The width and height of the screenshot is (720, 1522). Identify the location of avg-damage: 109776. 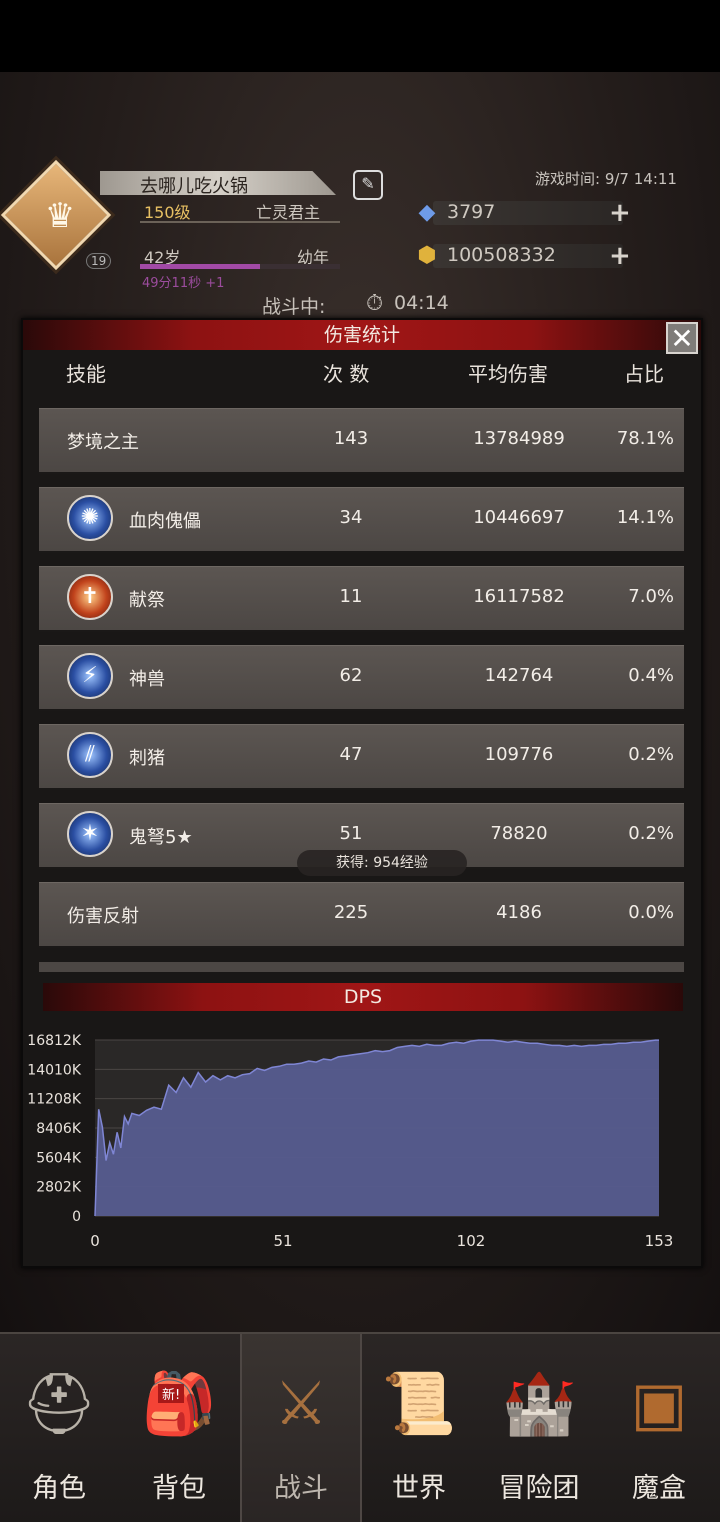
(519, 754).